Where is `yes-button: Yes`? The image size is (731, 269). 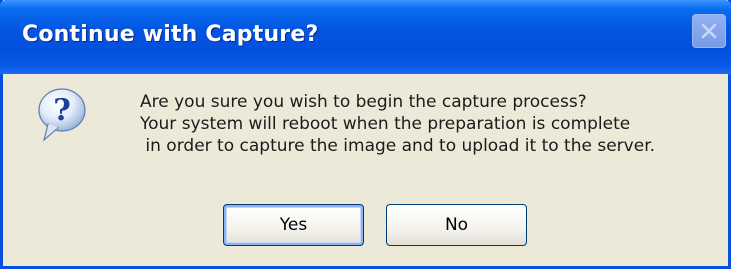 yes-button: Yes is located at coordinates (293, 225).